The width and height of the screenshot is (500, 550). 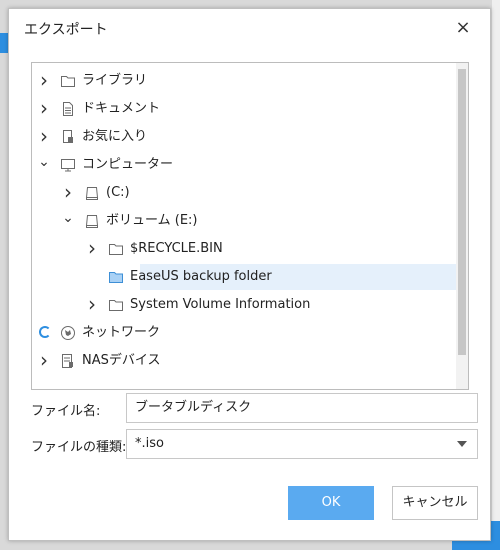 I want to click on tree-item: › $RECYCLE.BIN, so click(x=247, y=249).